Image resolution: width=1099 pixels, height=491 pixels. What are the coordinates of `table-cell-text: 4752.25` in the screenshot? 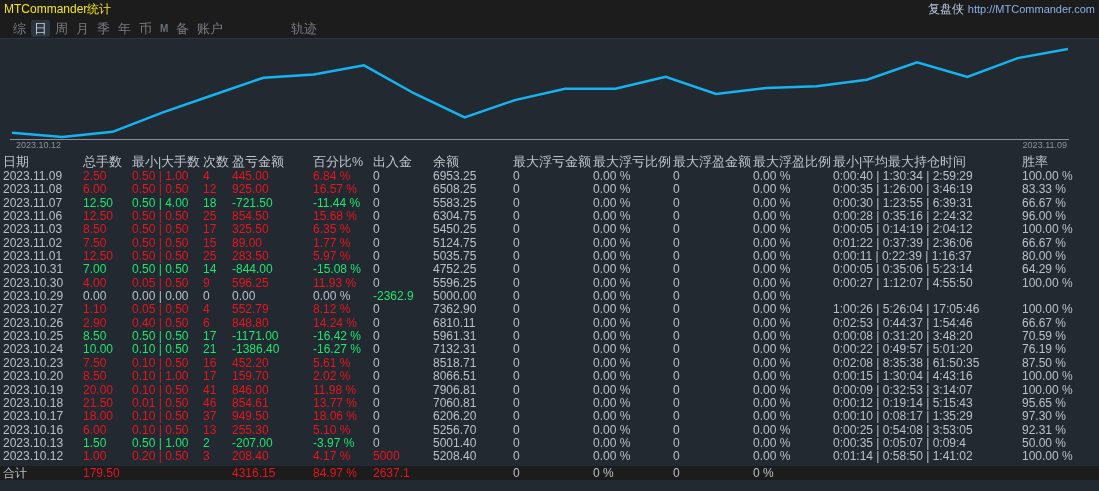 It's located at (455, 270).